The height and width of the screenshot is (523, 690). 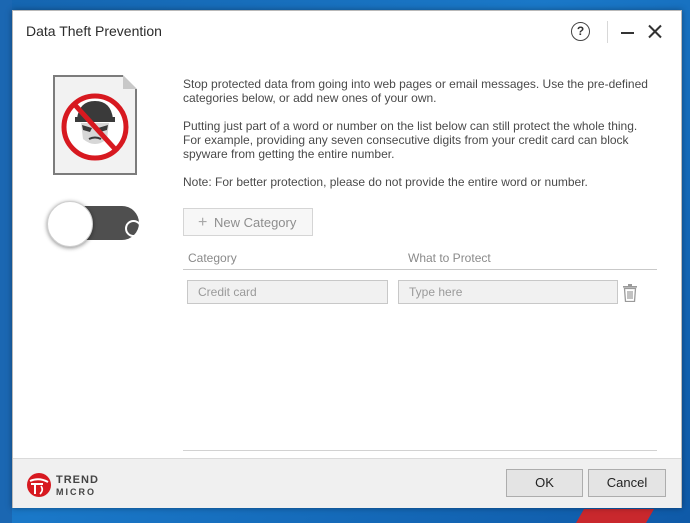 I want to click on dialog-footer: TREND MICRO OK Cancel, so click(x=347, y=483).